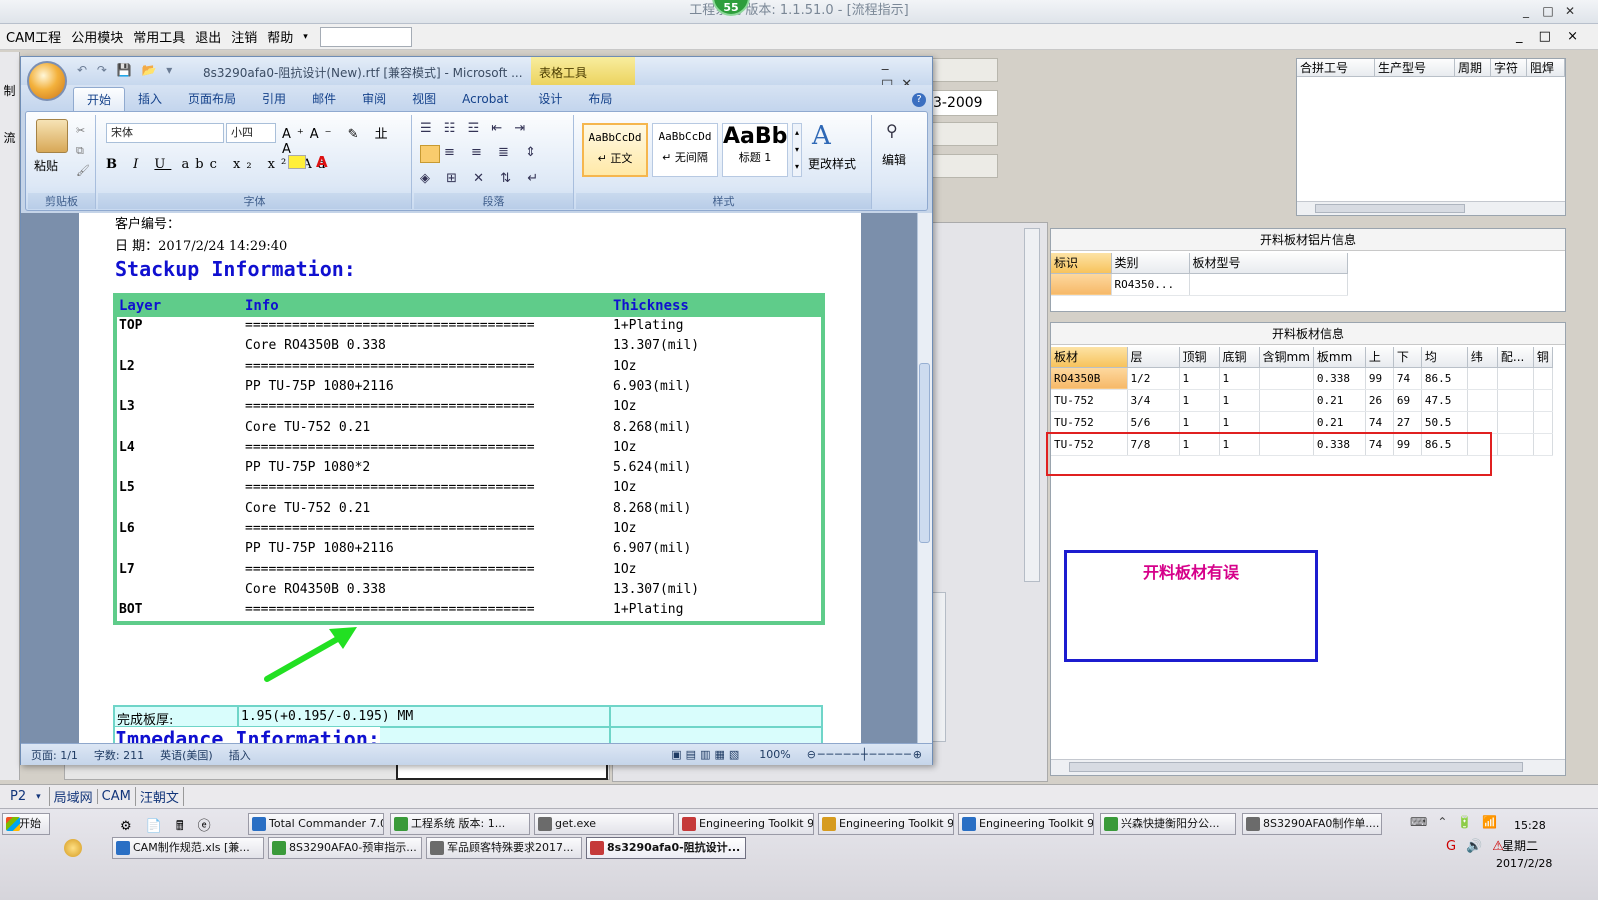 Image resolution: width=1598 pixels, height=900 pixels. Describe the element at coordinates (1520, 845) in the screenshot. I see `clock-weekday: 星期二` at that location.